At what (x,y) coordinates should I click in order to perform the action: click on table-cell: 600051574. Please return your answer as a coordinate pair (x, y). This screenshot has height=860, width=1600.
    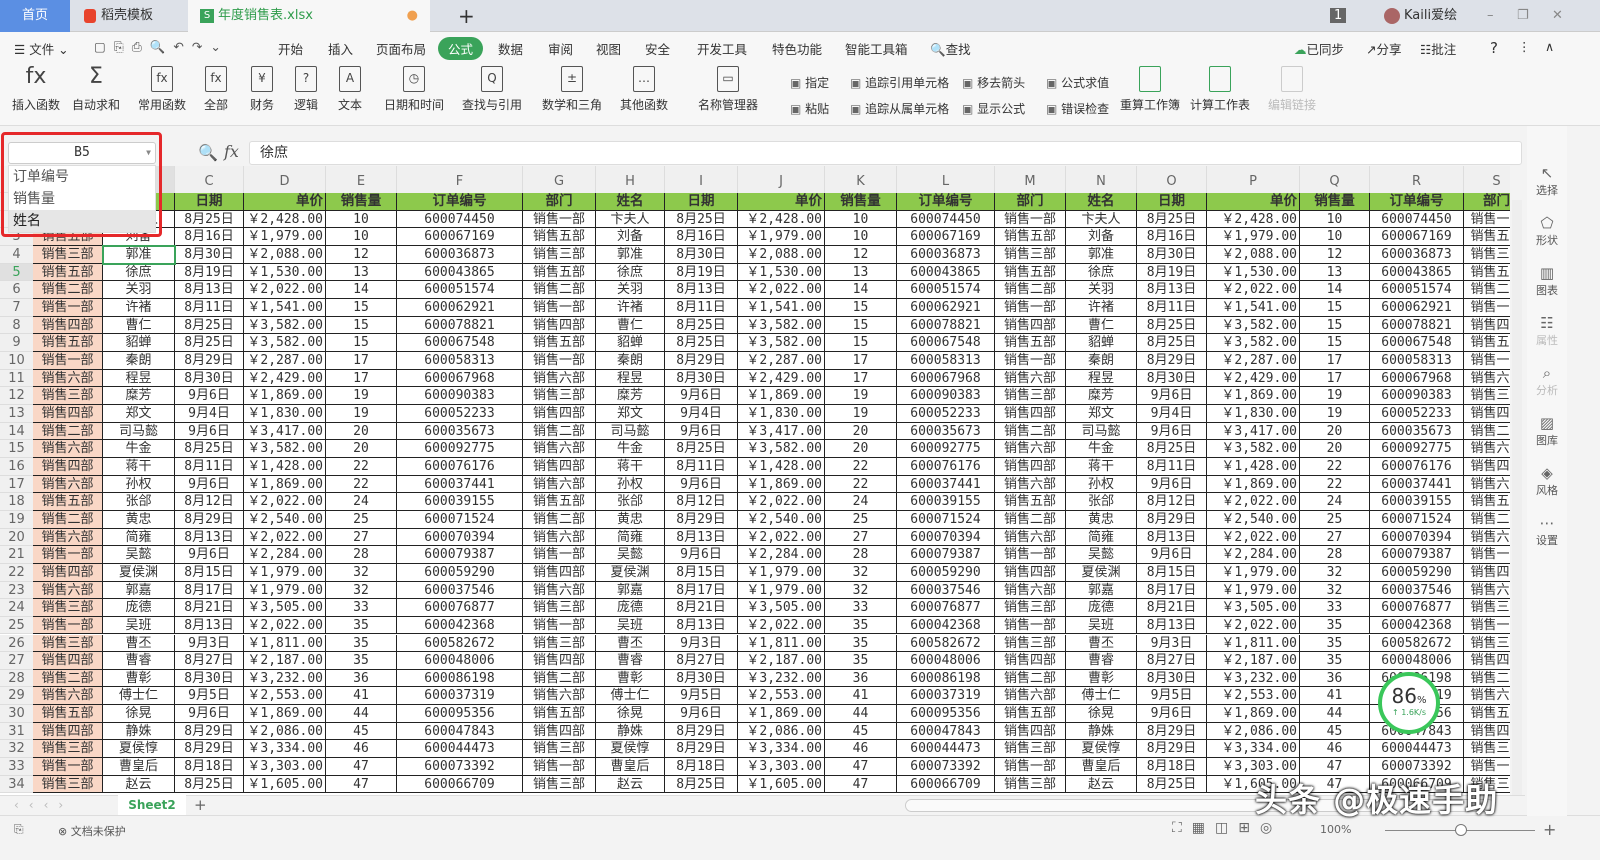
    Looking at the image, I should click on (946, 290).